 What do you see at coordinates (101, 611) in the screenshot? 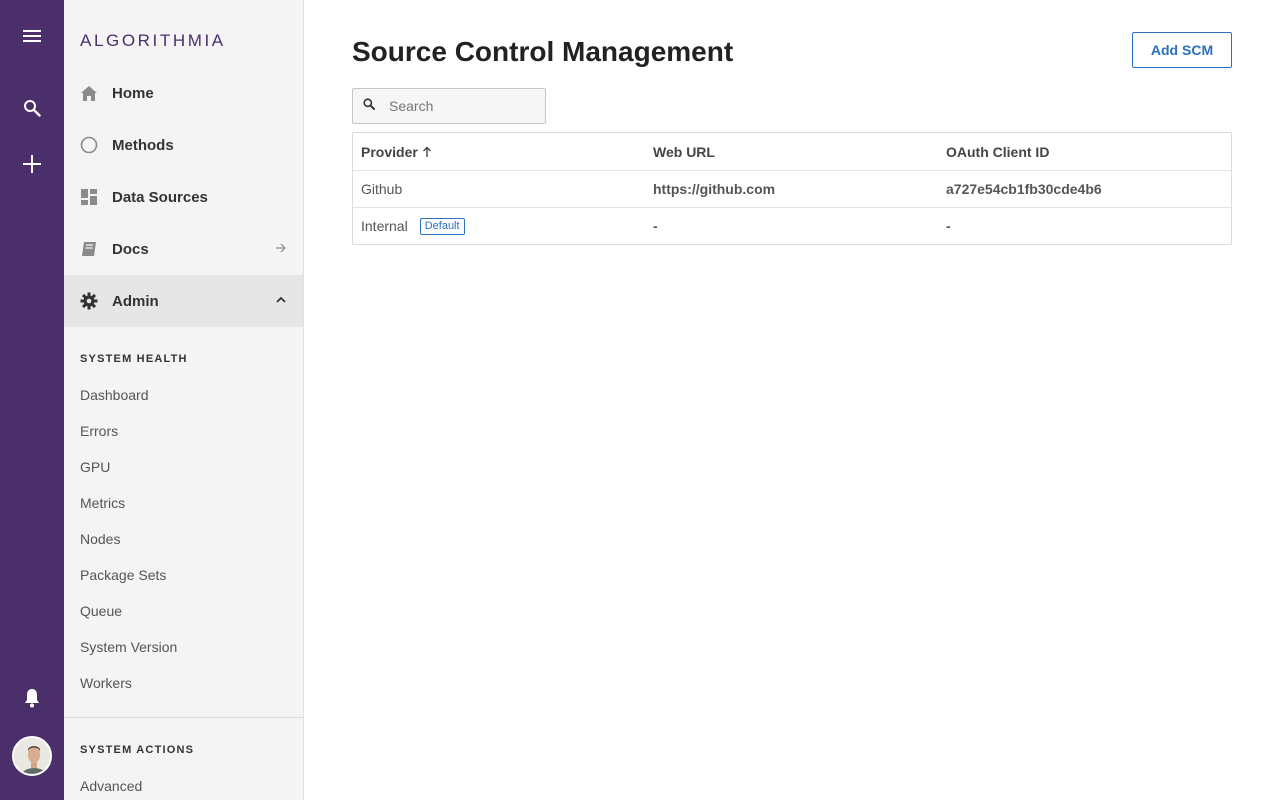
I see `sidebar-item-queue: Queue` at bounding box center [101, 611].